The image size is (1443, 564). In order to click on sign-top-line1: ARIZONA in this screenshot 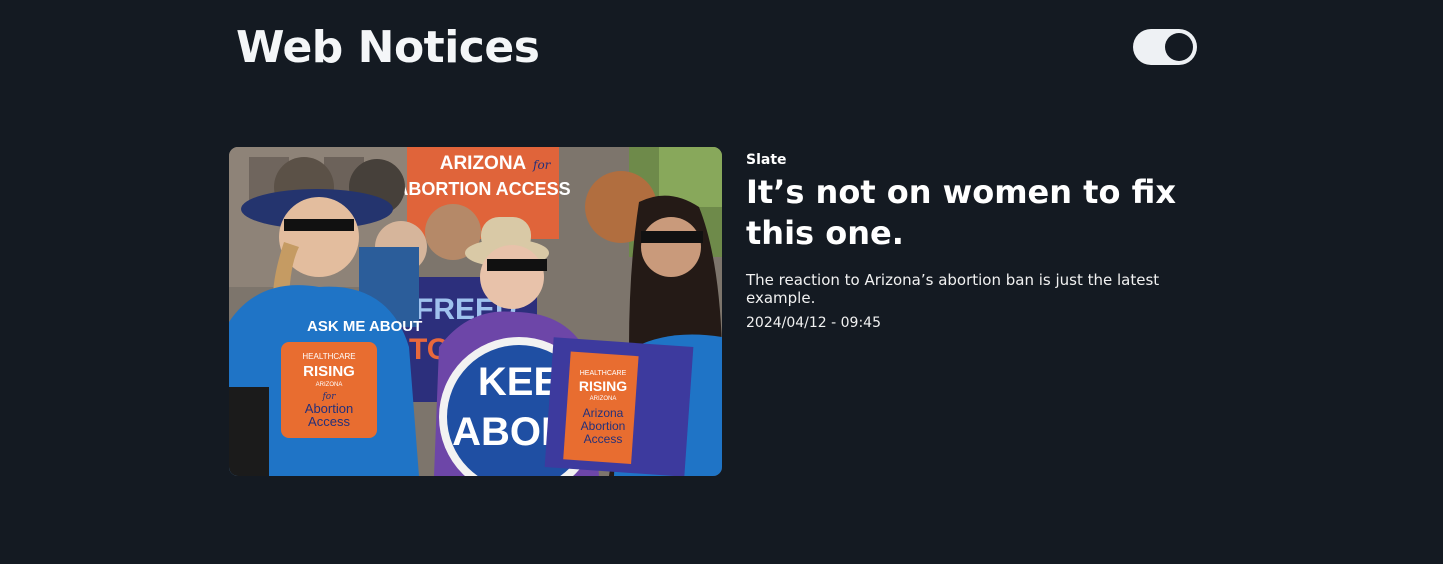, I will do `click(483, 163)`.